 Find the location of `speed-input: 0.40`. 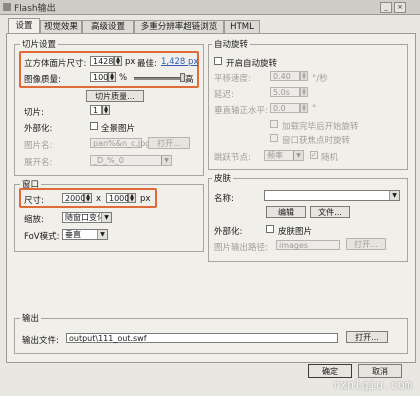

speed-input: 0.40 is located at coordinates (285, 76).